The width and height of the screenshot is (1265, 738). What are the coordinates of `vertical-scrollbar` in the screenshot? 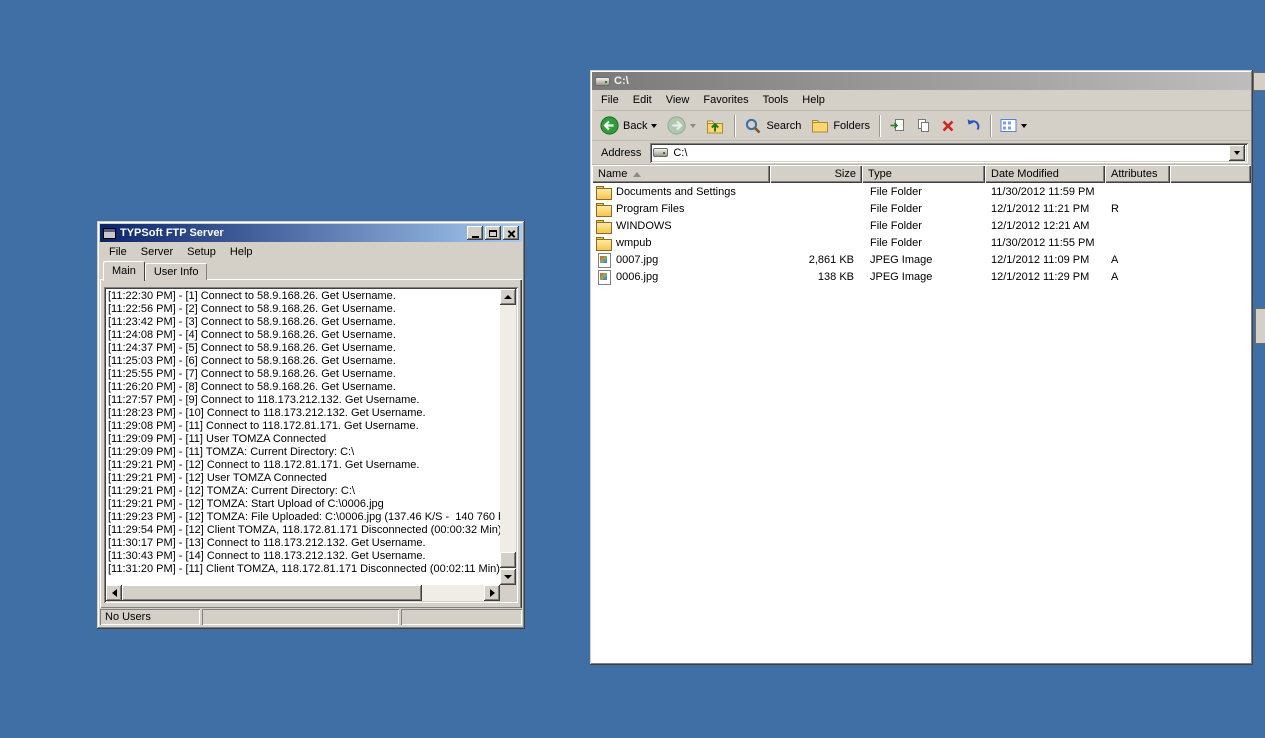 It's located at (508, 437).